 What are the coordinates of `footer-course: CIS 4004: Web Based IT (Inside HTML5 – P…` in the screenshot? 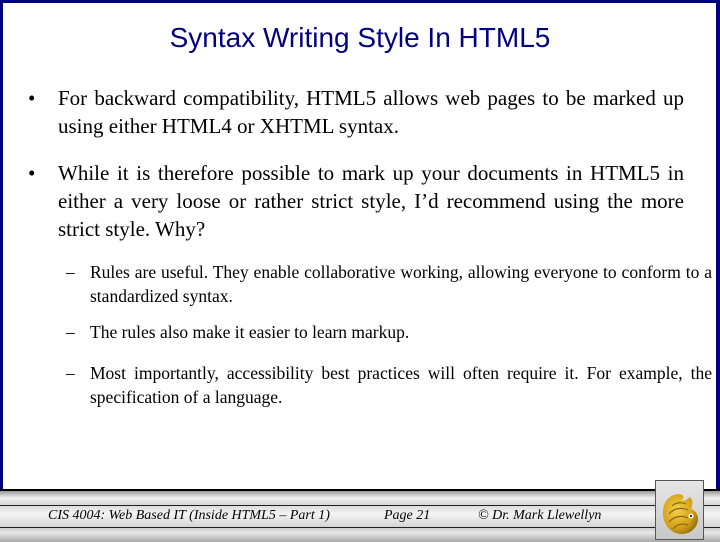 It's located at (189, 515).